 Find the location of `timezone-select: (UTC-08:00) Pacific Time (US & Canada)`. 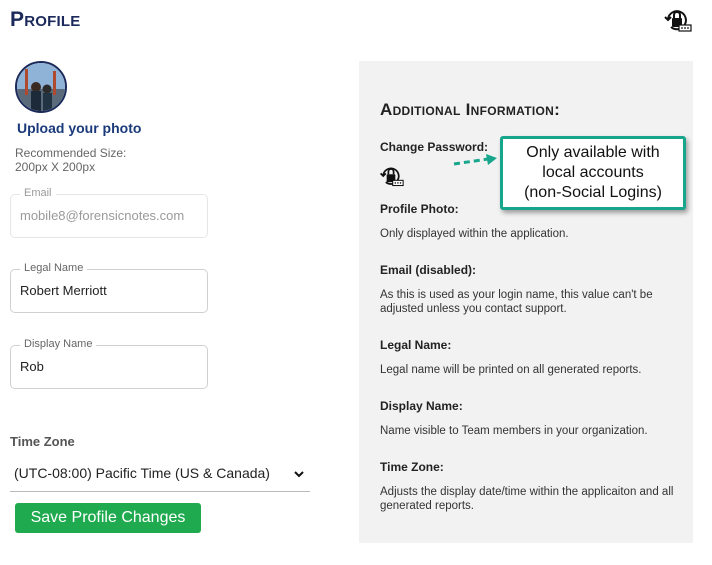

timezone-select: (UTC-08:00) Pacific Time (US & Canada) is located at coordinates (160, 473).